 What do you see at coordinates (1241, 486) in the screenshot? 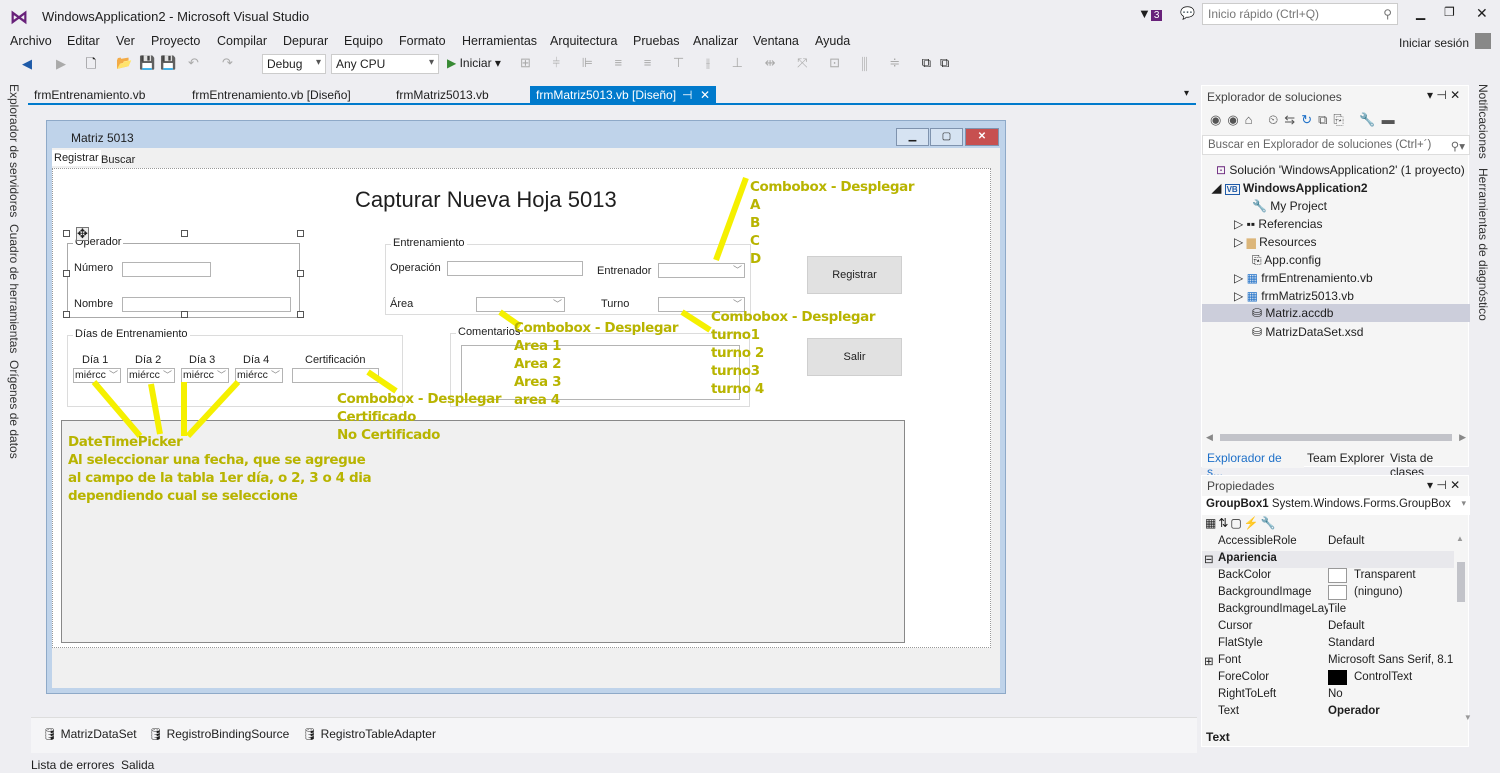
I see `properties-title: Propiedades` at bounding box center [1241, 486].